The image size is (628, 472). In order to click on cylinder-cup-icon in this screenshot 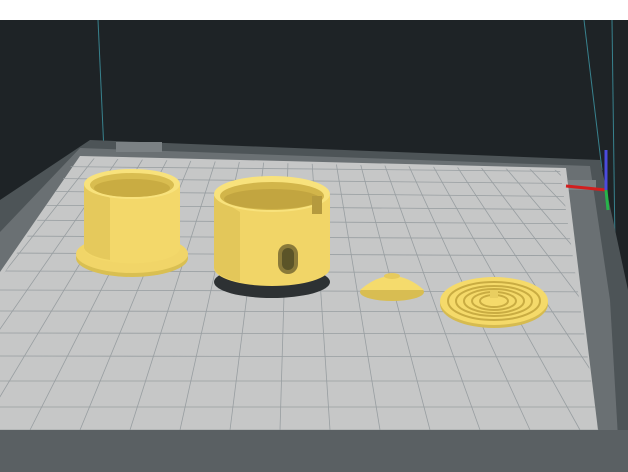, I will do `click(132, 223)`.